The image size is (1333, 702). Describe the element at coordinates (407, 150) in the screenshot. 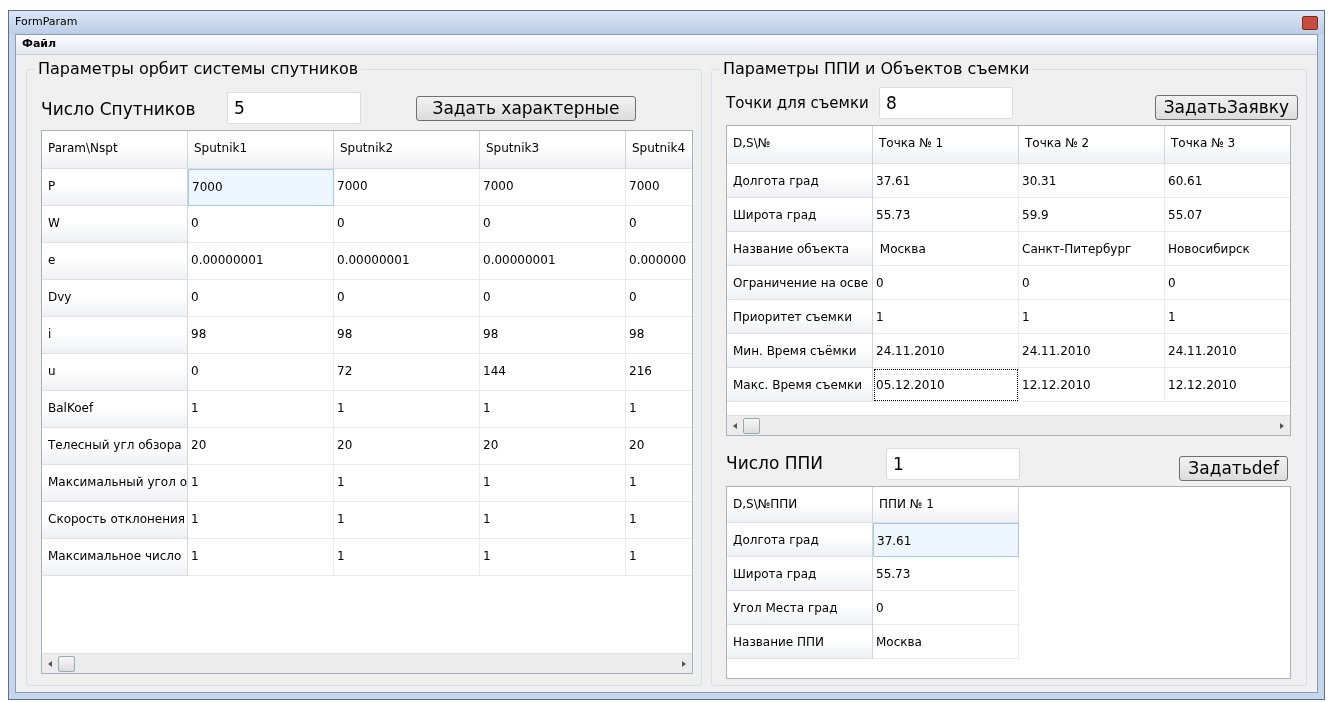

I see `column-header: Sputnik2` at that location.